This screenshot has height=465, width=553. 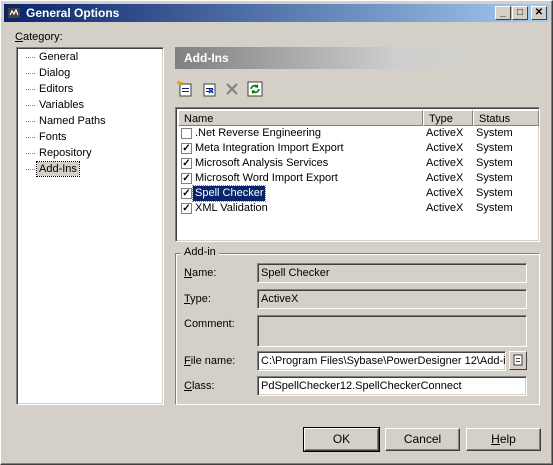 I want to click on category-item-variables: Variables, so click(x=61, y=105).